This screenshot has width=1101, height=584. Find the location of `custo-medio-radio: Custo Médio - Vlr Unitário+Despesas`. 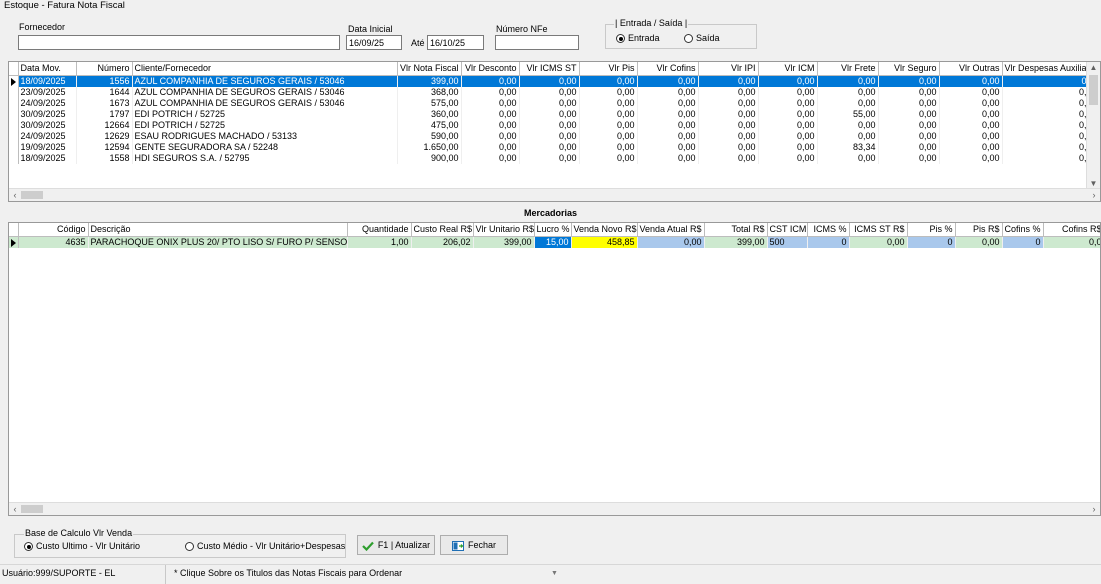

custo-medio-radio: Custo Médio - Vlr Unitário+Despesas is located at coordinates (265, 546).